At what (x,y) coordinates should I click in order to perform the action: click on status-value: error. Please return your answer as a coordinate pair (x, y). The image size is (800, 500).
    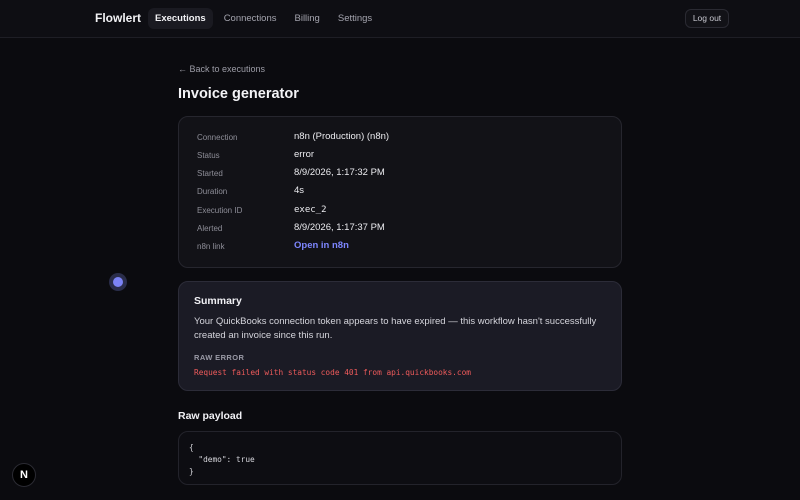
    Looking at the image, I should click on (304, 154).